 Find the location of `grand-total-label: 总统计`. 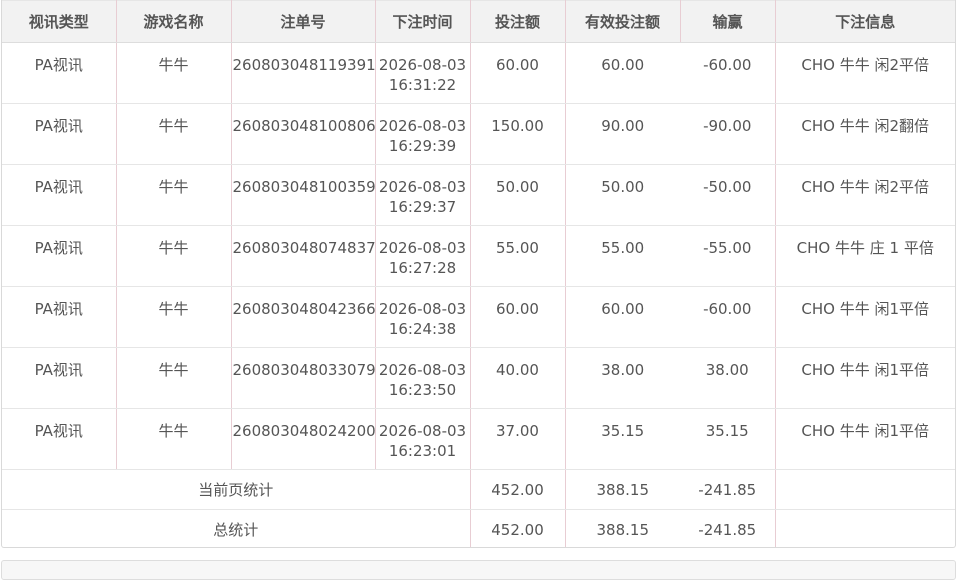

grand-total-label: 总统计 is located at coordinates (236, 529).